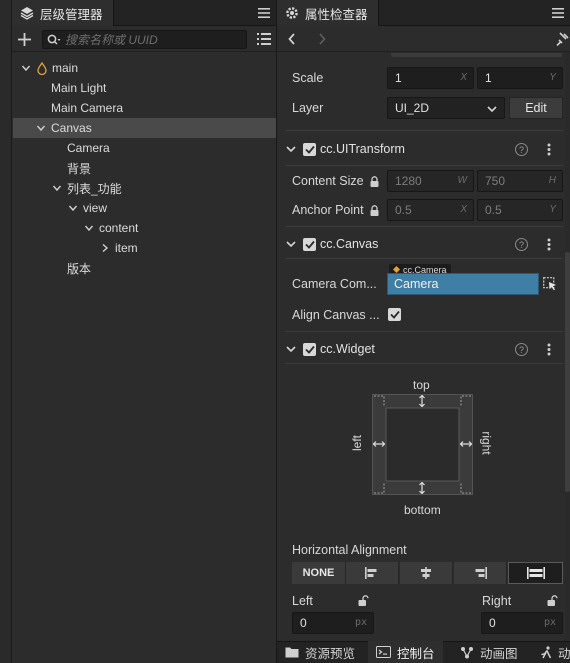 This screenshot has height=663, width=570. Describe the element at coordinates (536, 108) in the screenshot. I see `layer-edit-button: Edit` at that location.